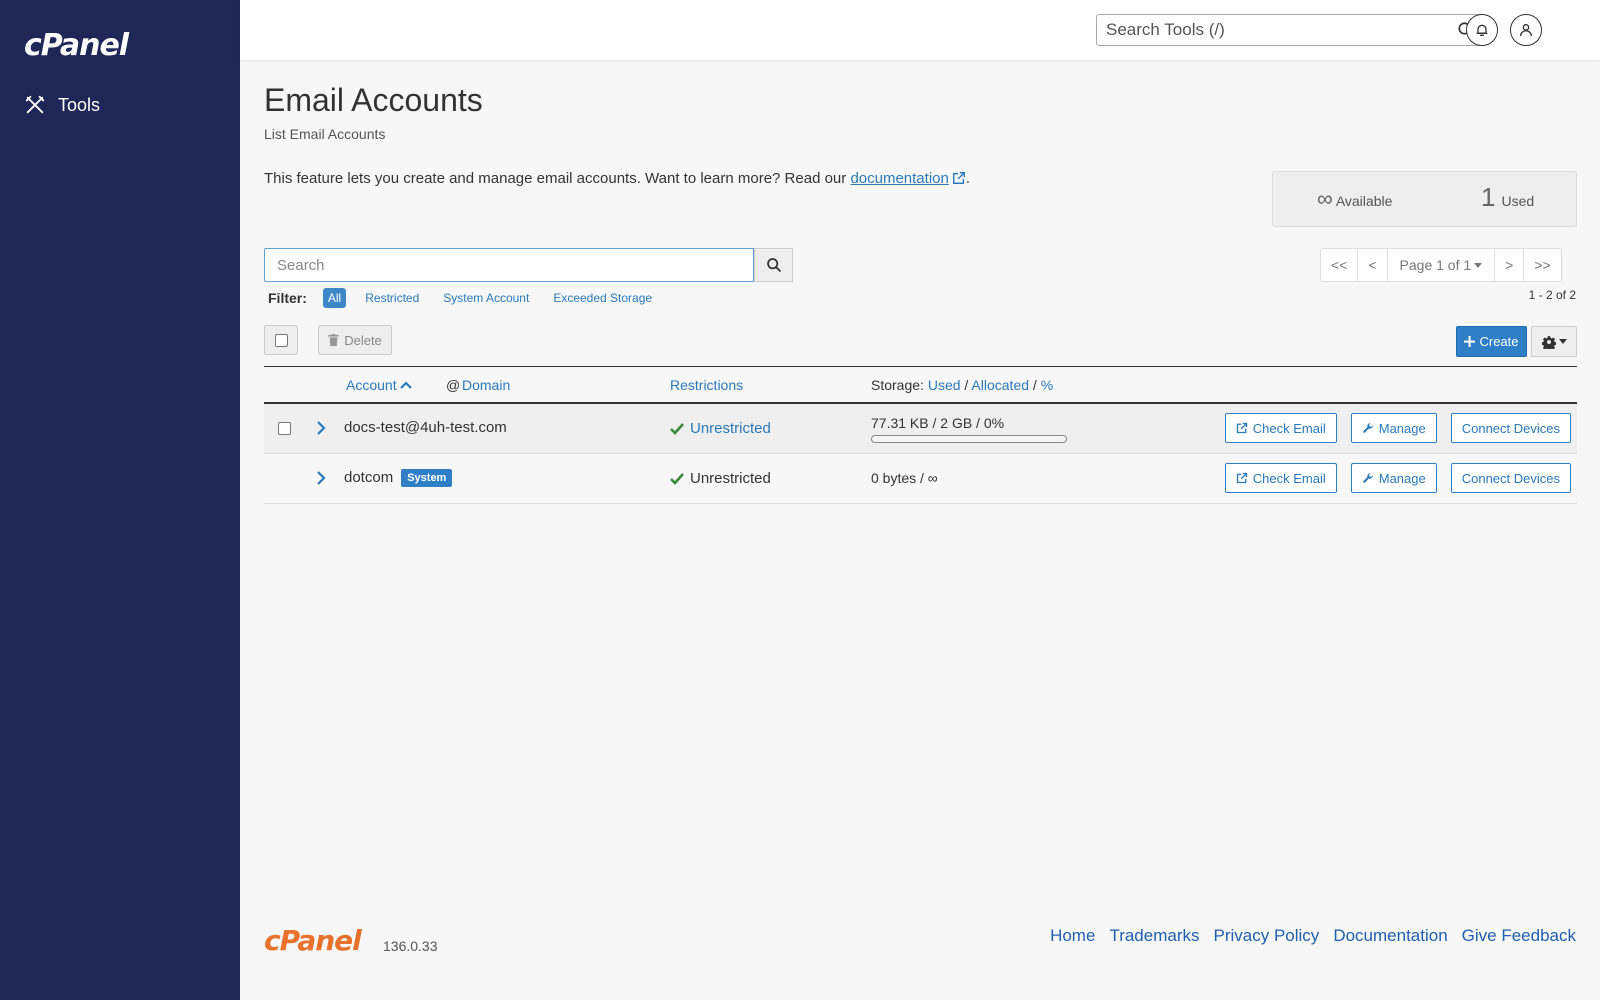 The image size is (1600, 1000). I want to click on system-badge: System, so click(427, 478).